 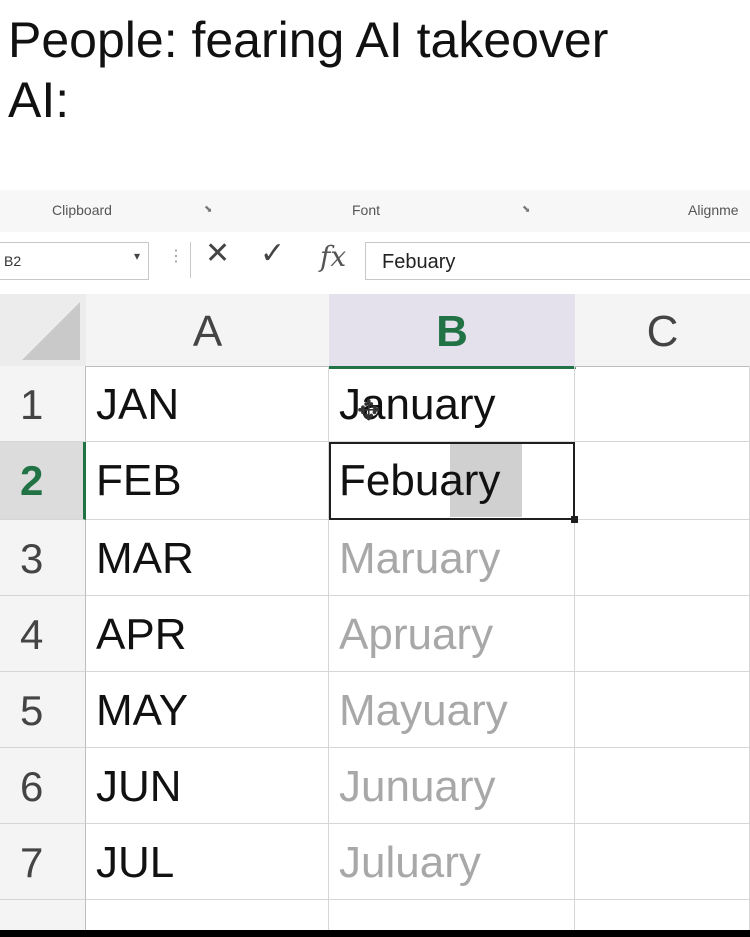 What do you see at coordinates (208, 209) in the screenshot?
I see `clipboard-launcher-icon: ⬊` at bounding box center [208, 209].